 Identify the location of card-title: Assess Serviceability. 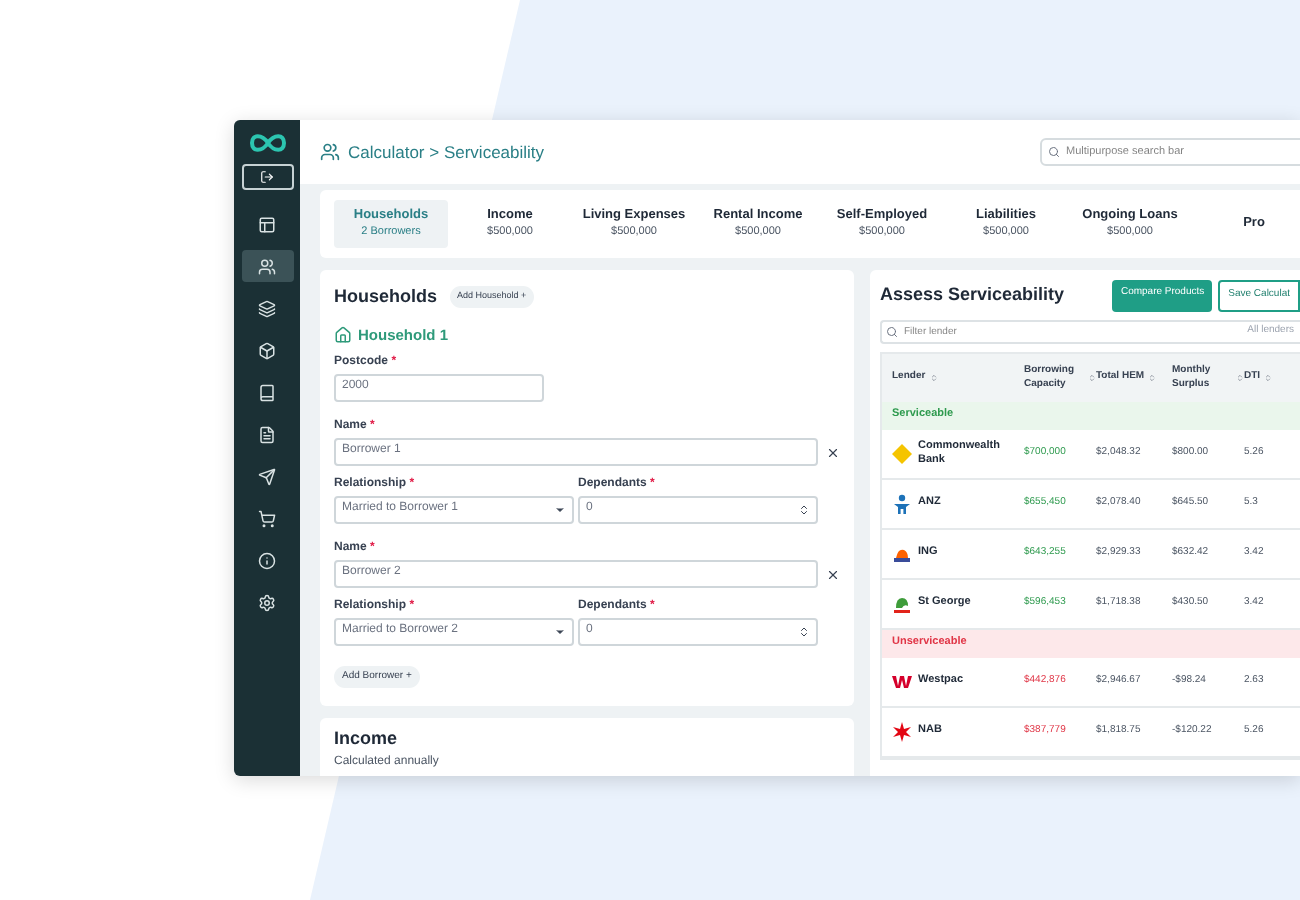
(972, 295).